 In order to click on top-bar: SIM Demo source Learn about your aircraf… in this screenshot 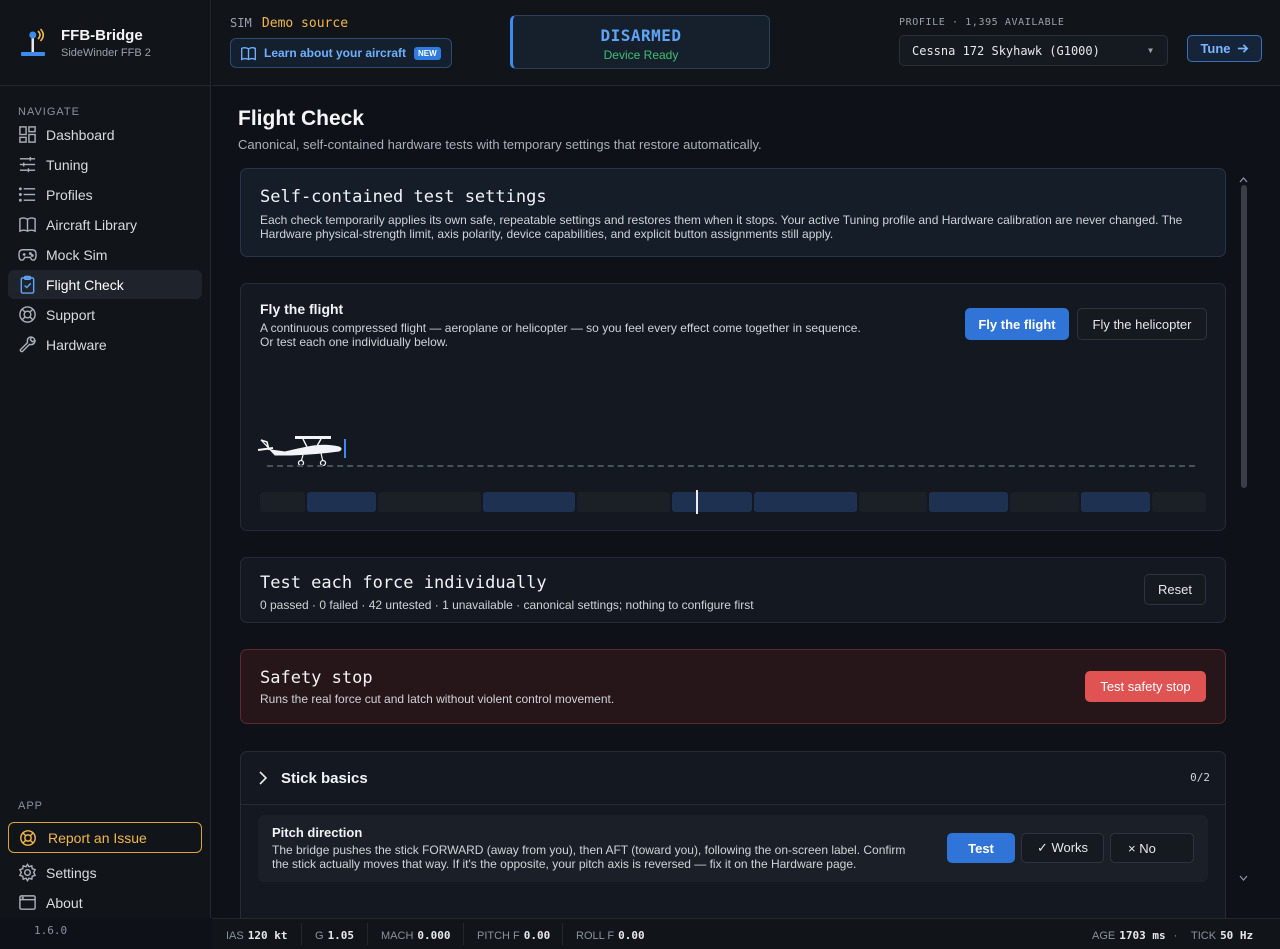, I will do `click(746, 43)`.